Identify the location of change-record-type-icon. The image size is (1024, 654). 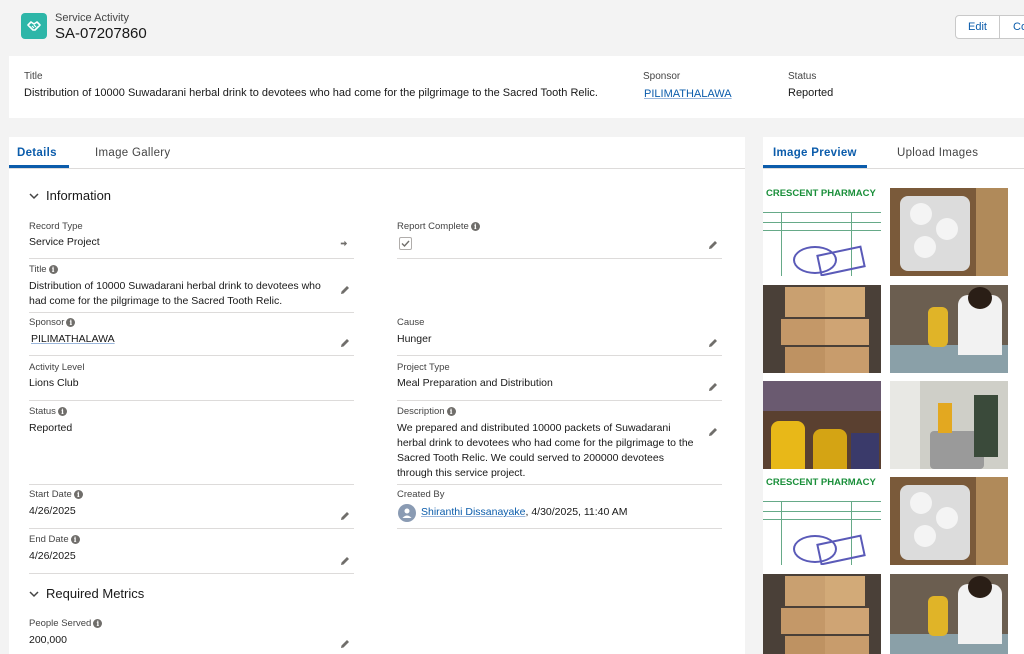
(345, 245).